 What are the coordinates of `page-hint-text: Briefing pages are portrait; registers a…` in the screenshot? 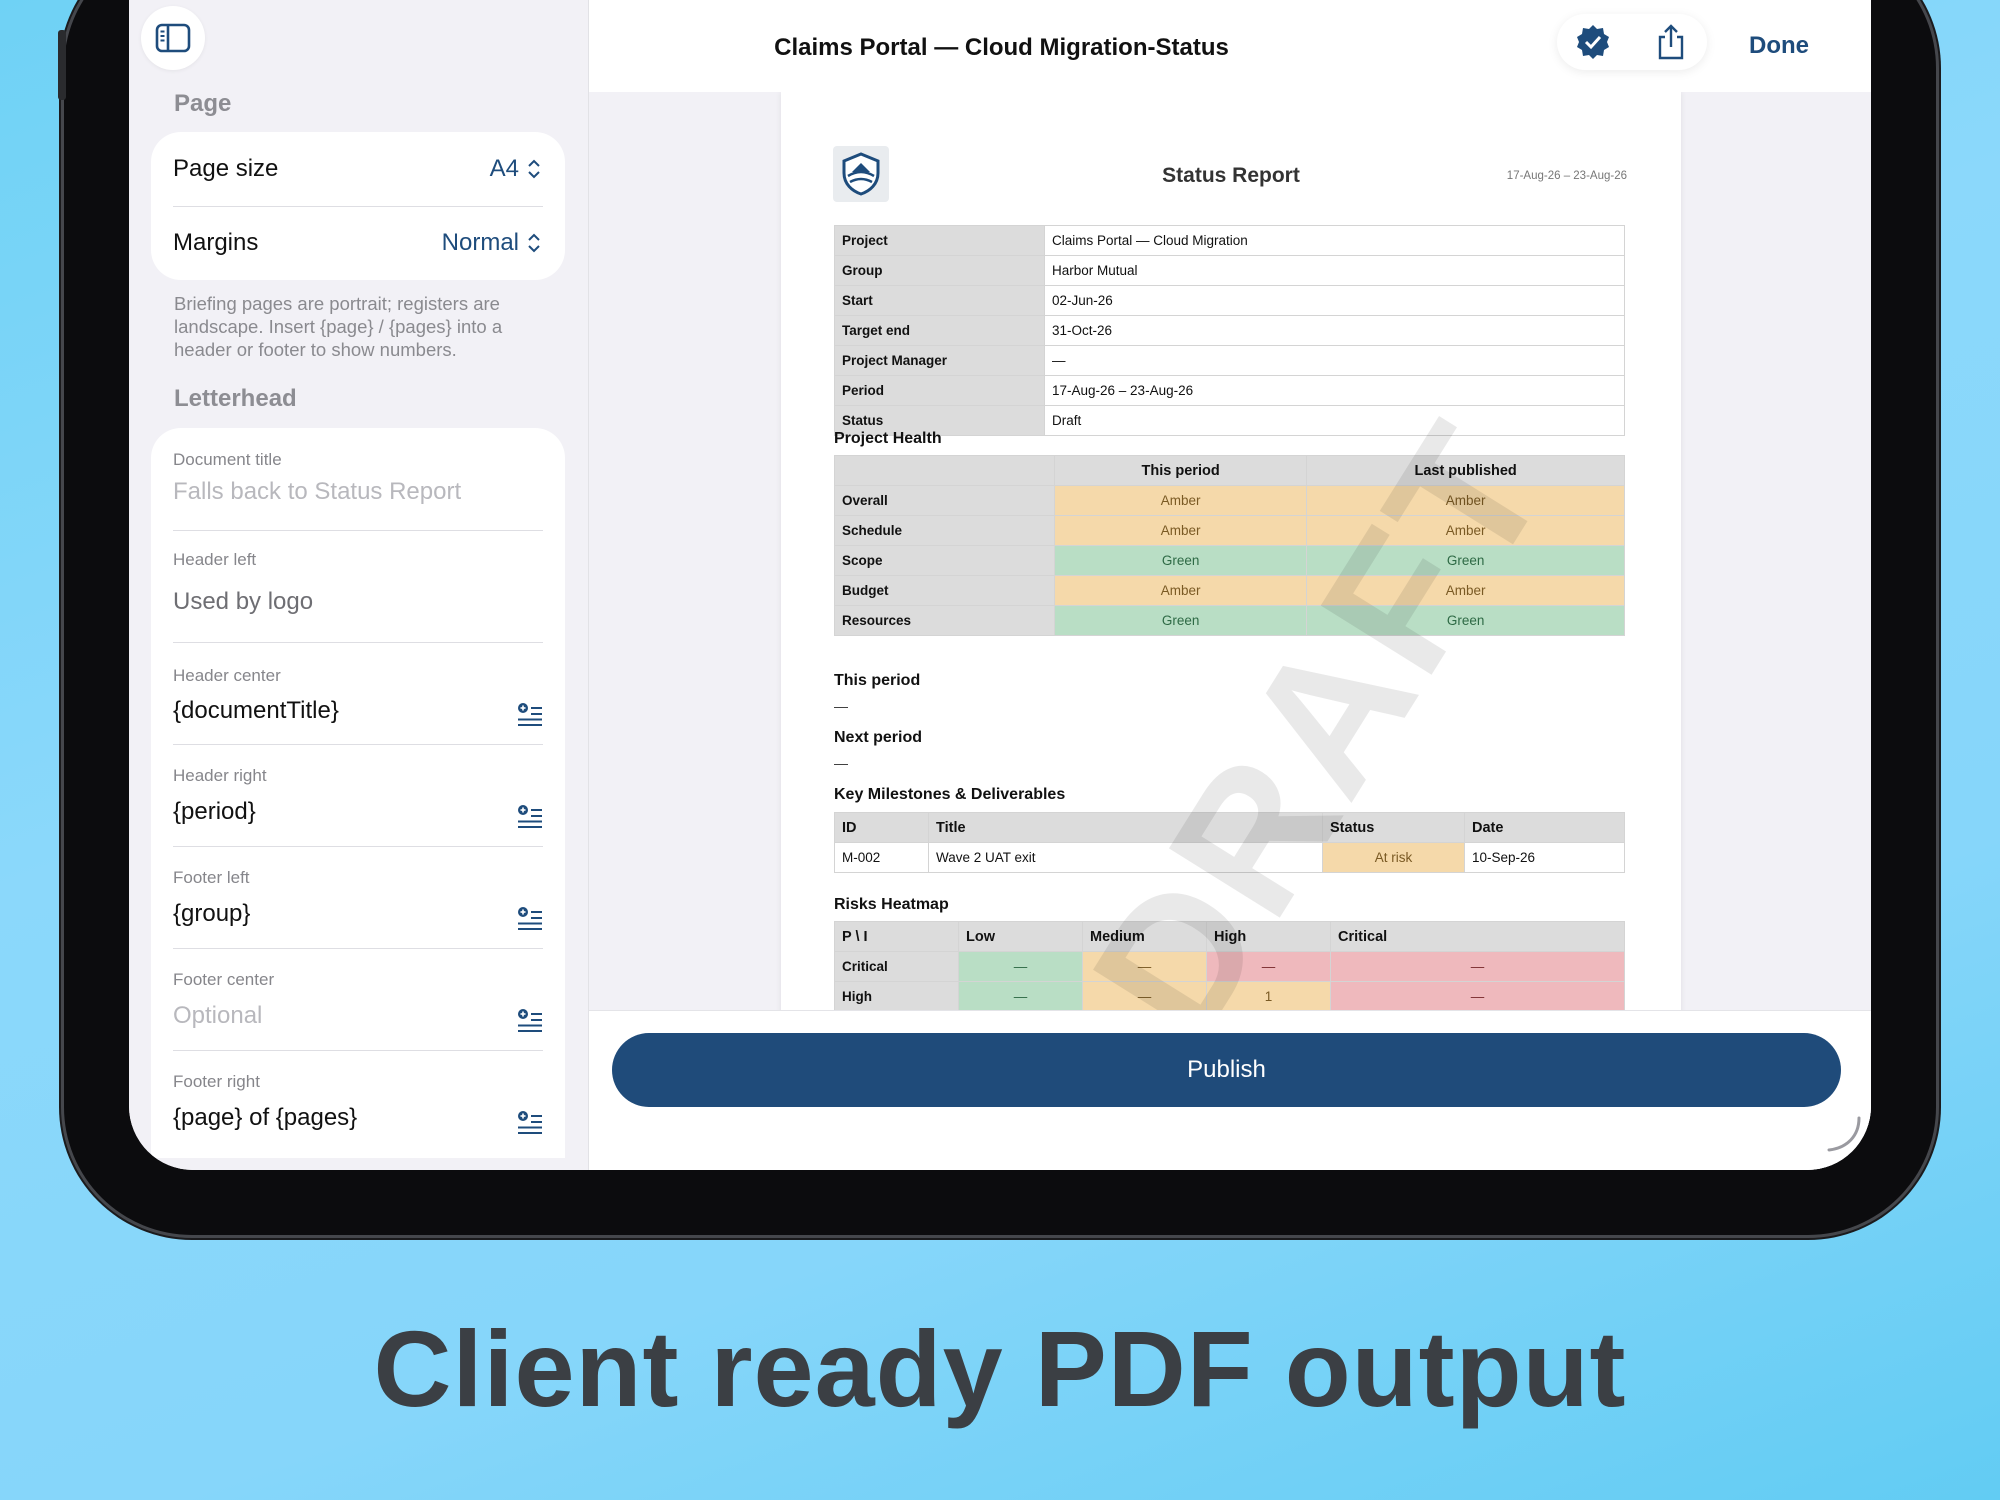 It's located at (338, 326).